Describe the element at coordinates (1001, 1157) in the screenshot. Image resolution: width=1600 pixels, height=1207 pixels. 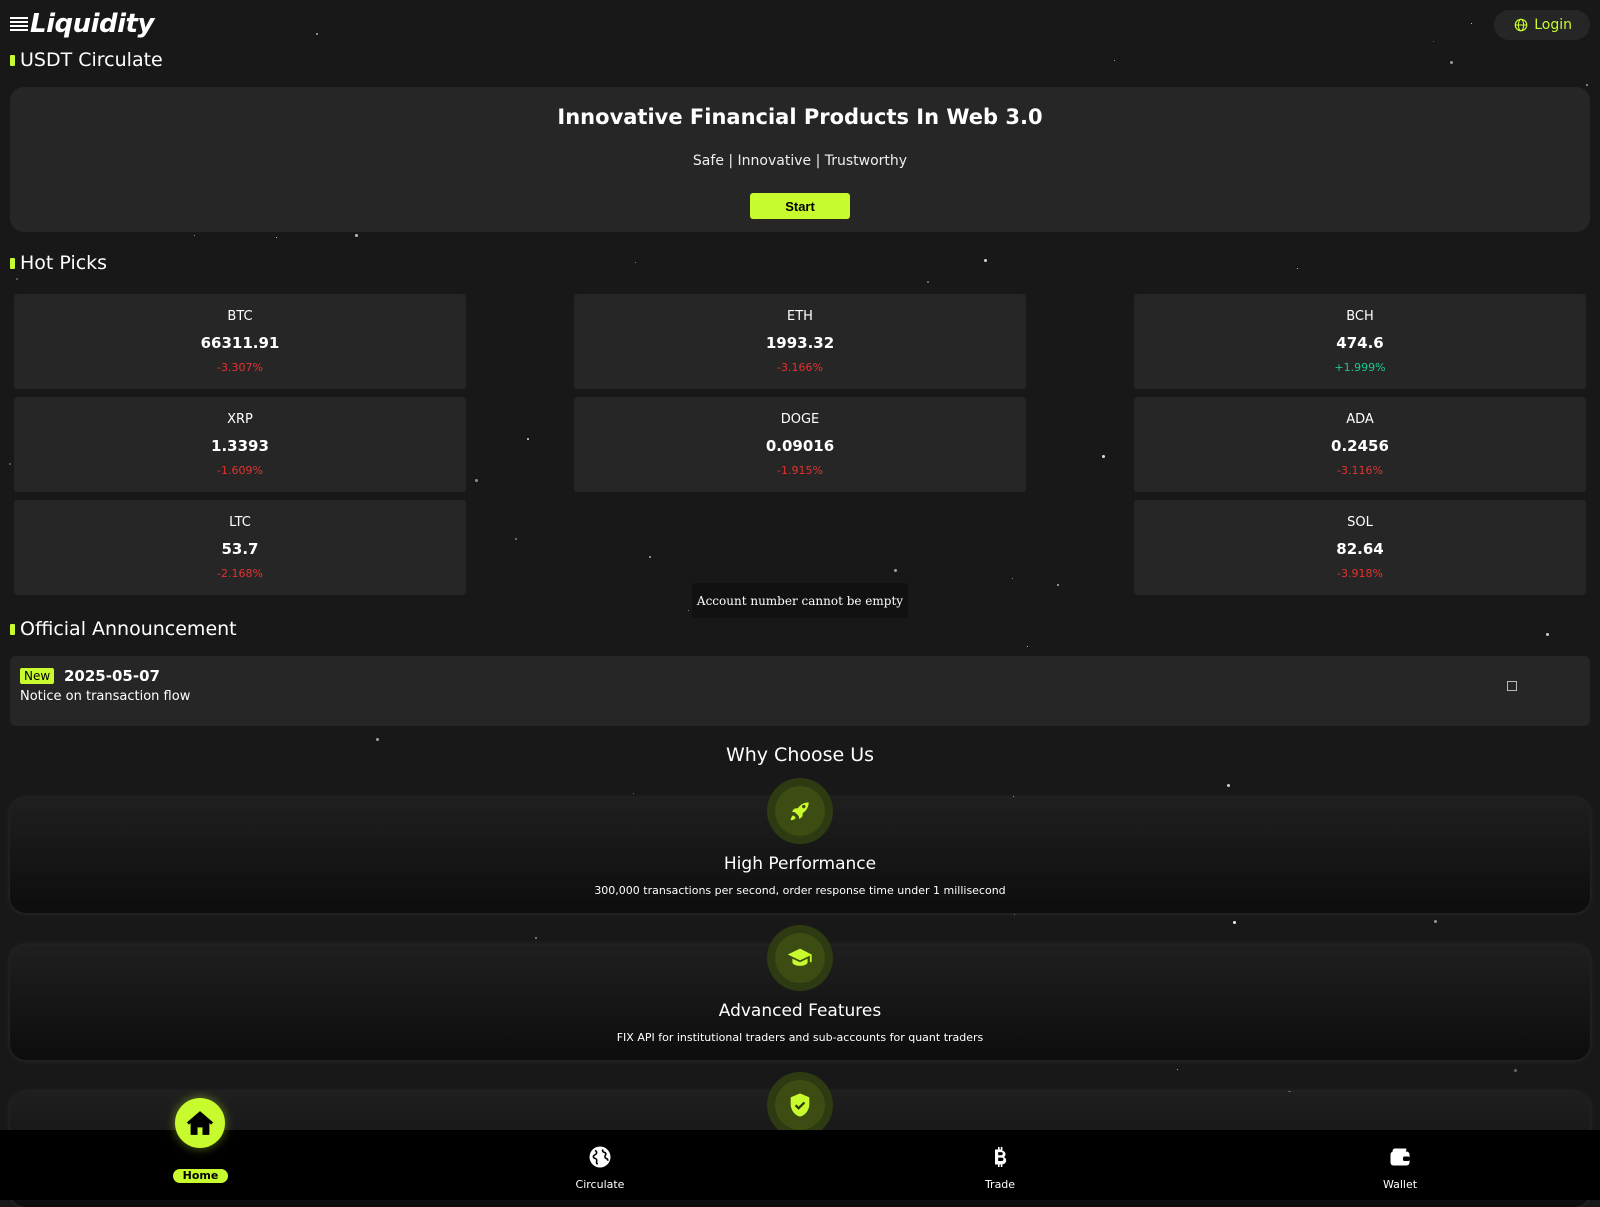
I see `bitcoin-icon` at that location.